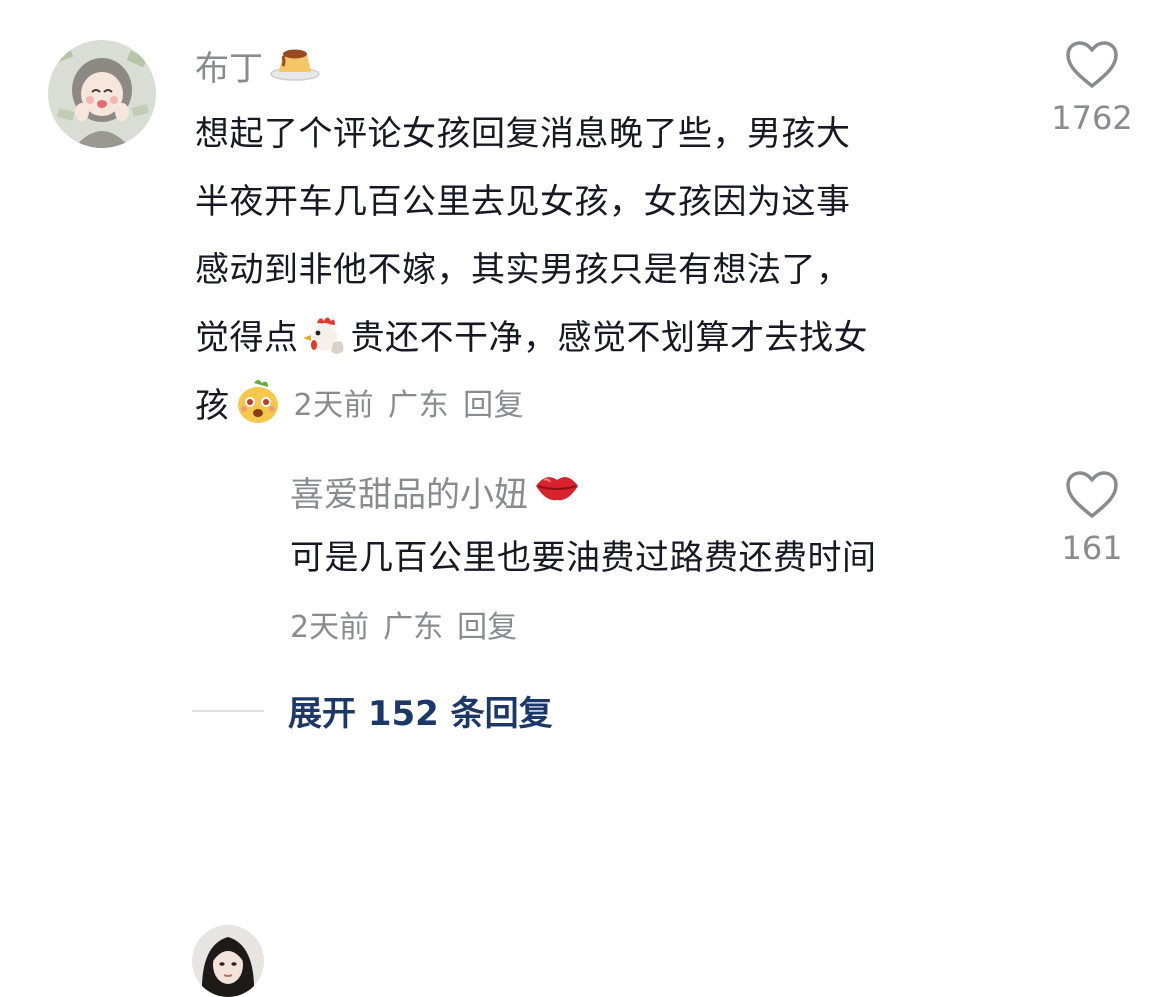 The width and height of the screenshot is (1170, 997). I want to click on reply-username: 喜爱甜品的小妞, so click(435, 495).